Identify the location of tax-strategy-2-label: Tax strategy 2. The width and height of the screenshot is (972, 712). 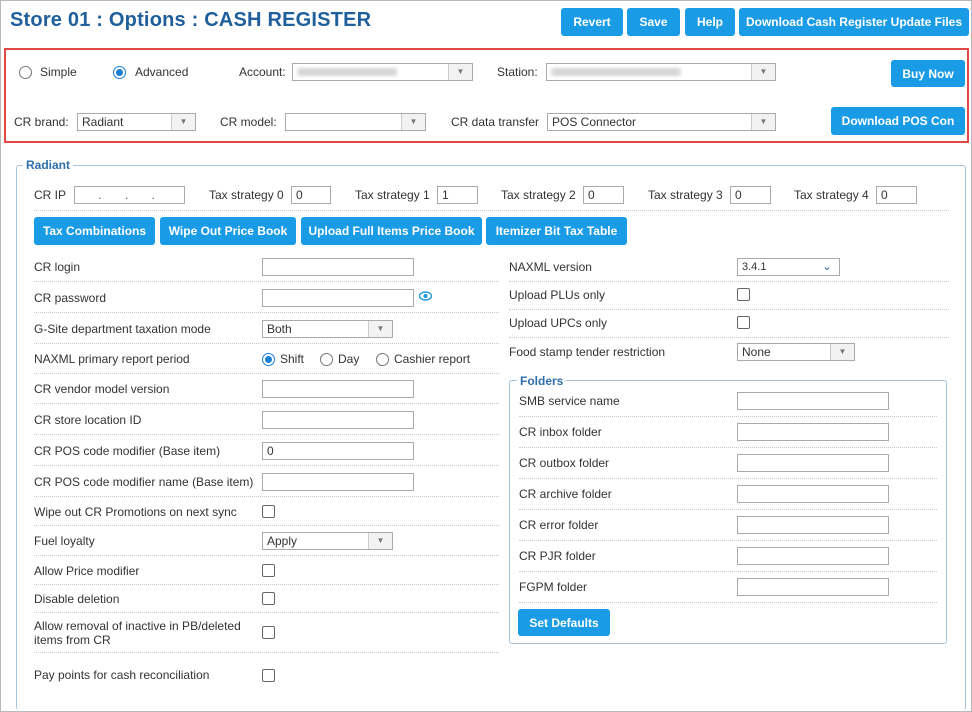
(538, 195).